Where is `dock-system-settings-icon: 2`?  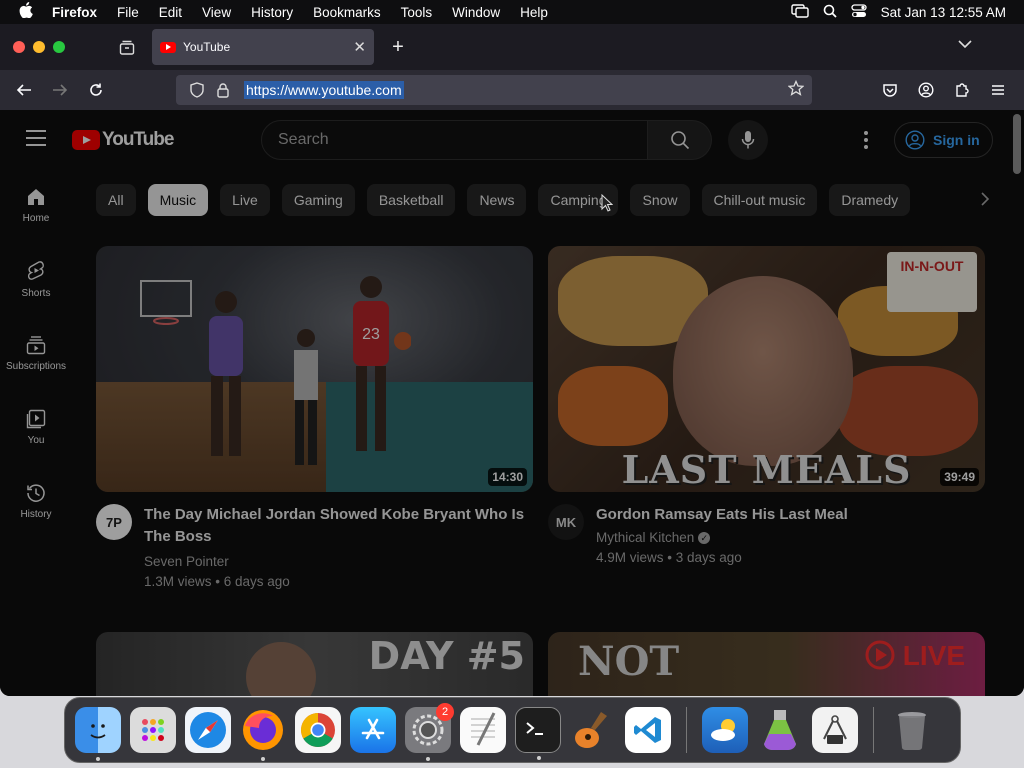
dock-system-settings-icon: 2 is located at coordinates (429, 732).